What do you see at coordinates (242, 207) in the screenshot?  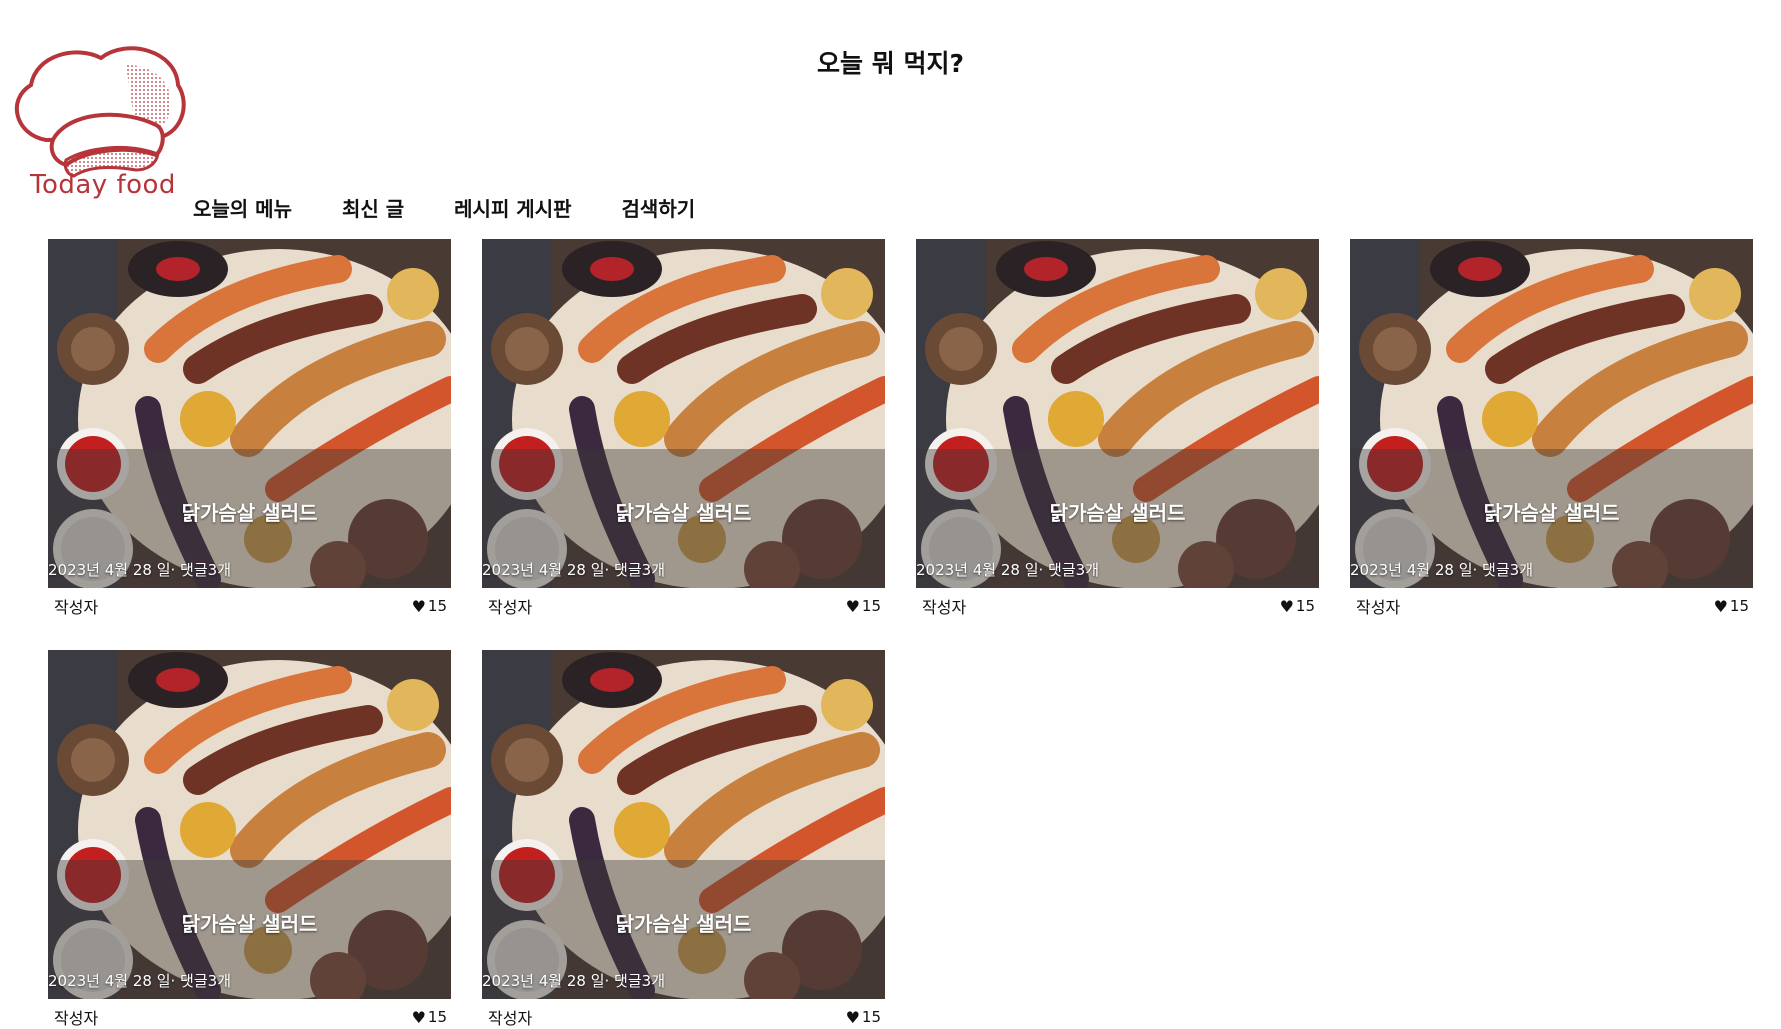 I see `nav-item-today-menu: 오늘의 메뉴` at bounding box center [242, 207].